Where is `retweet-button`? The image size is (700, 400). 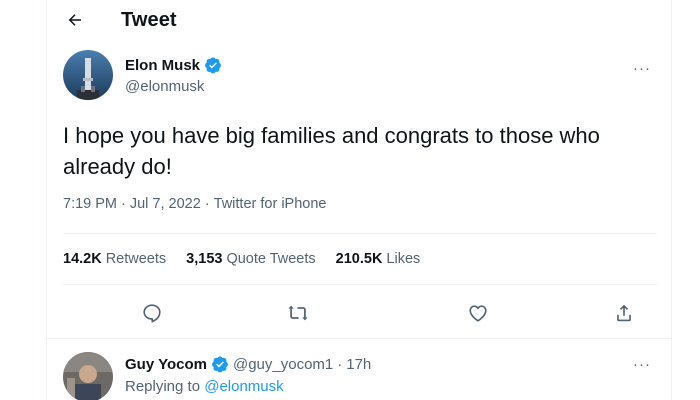 retweet-button is located at coordinates (298, 313).